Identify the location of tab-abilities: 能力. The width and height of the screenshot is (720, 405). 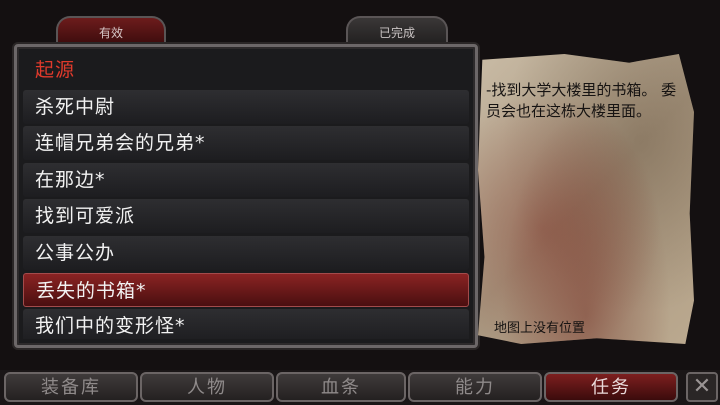
(475, 387).